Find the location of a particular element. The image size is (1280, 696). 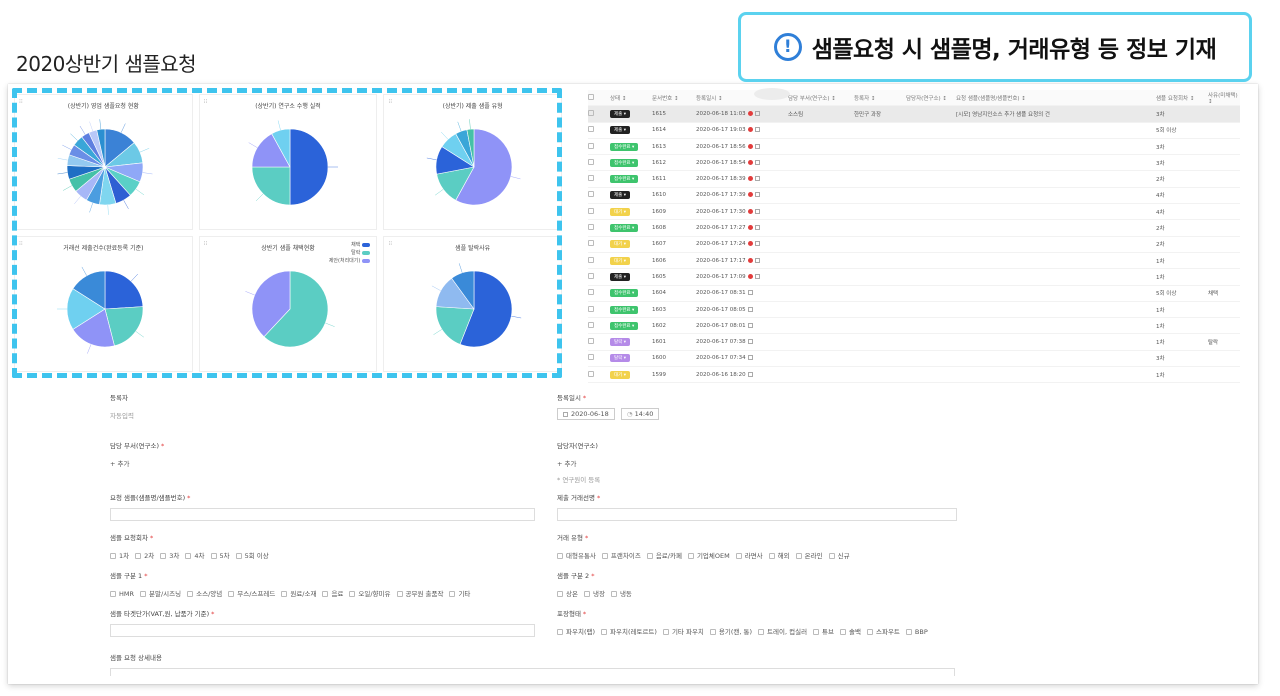

option-checkbox: 오일/향미유 is located at coordinates (370, 593).